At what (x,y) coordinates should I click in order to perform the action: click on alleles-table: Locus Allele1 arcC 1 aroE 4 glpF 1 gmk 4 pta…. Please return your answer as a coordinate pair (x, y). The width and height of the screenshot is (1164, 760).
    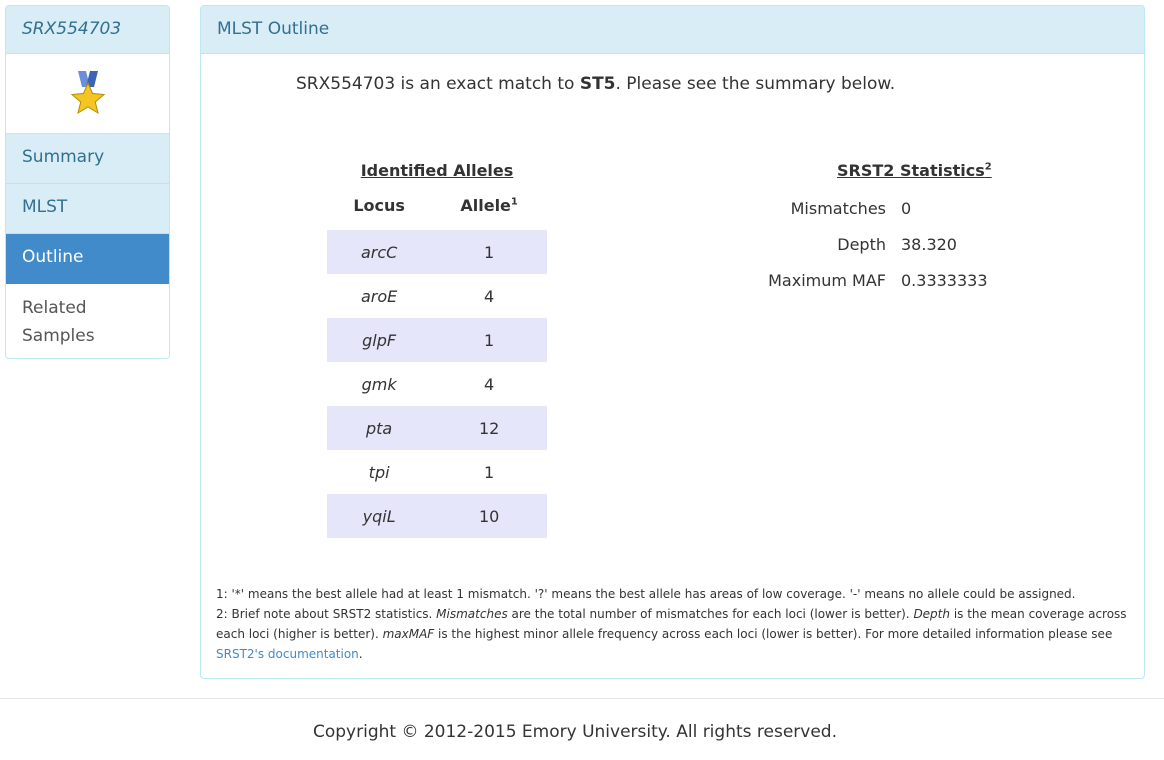
    Looking at the image, I should click on (437, 366).